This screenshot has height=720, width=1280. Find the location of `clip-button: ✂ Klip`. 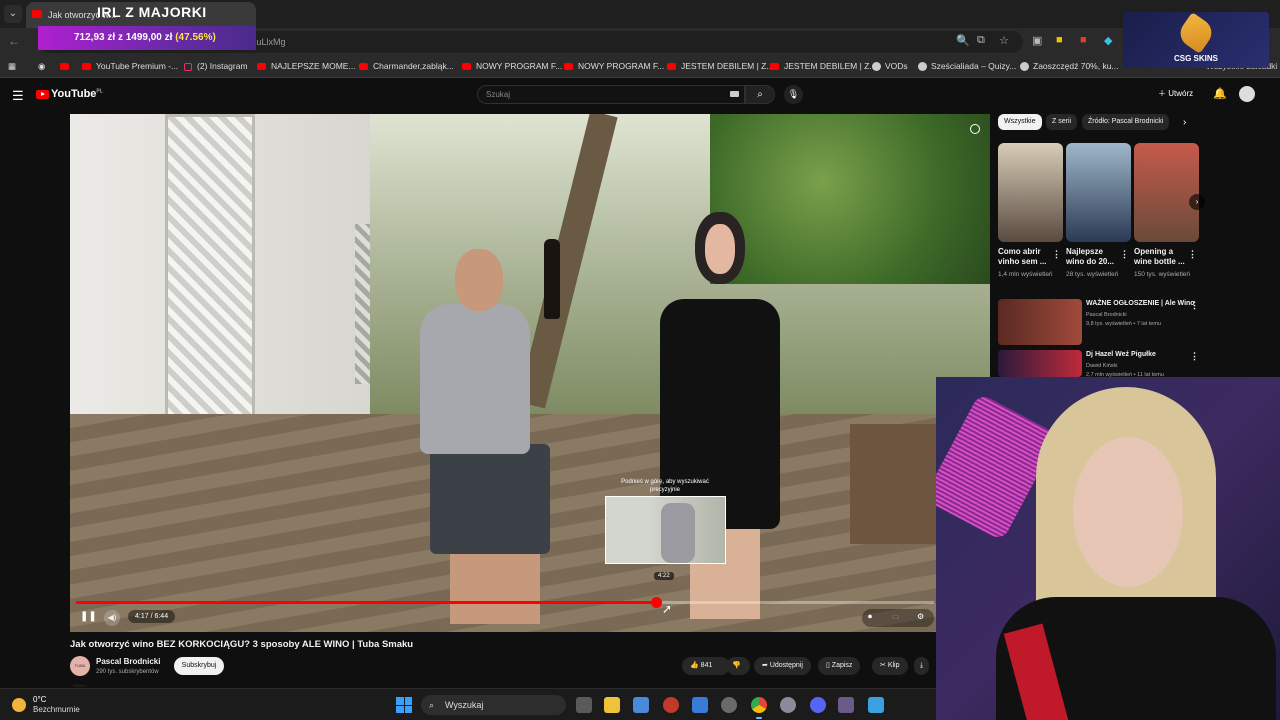

clip-button: ✂ Klip is located at coordinates (890, 666).